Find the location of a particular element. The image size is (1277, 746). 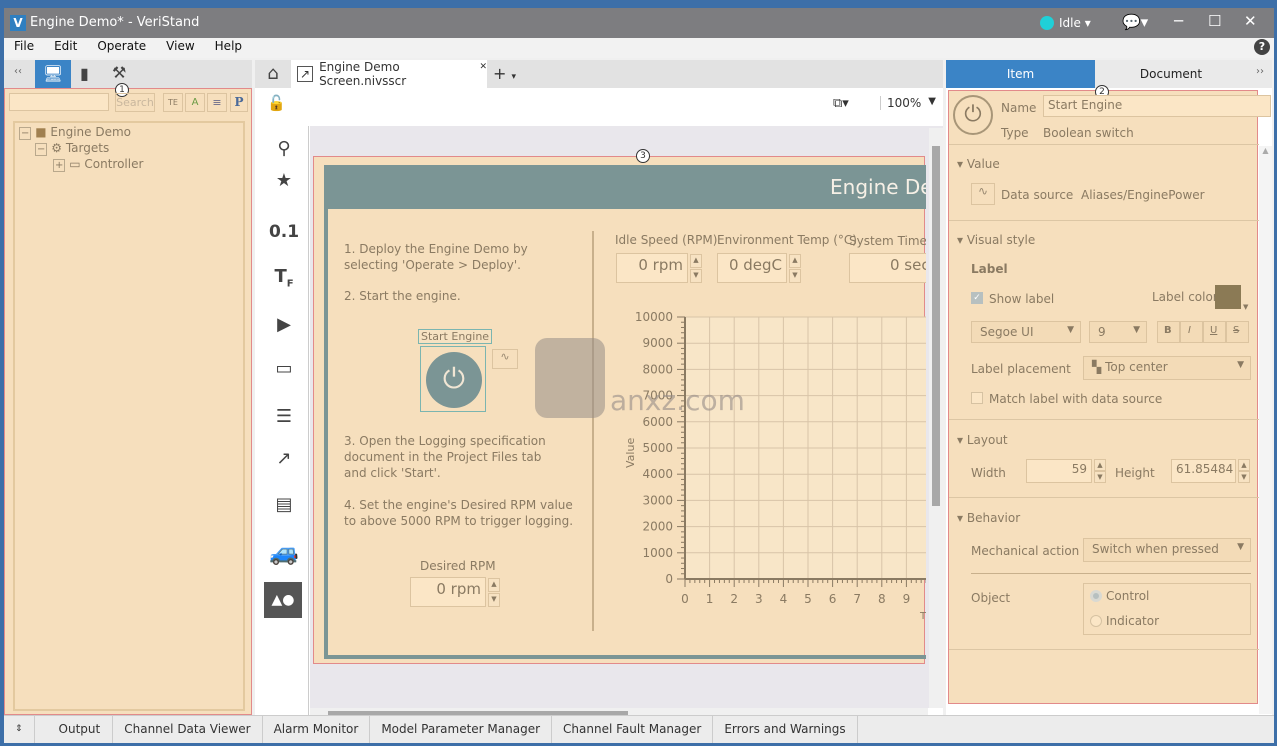

tree-item-controller: + ▭ Controller is located at coordinates (98, 164).